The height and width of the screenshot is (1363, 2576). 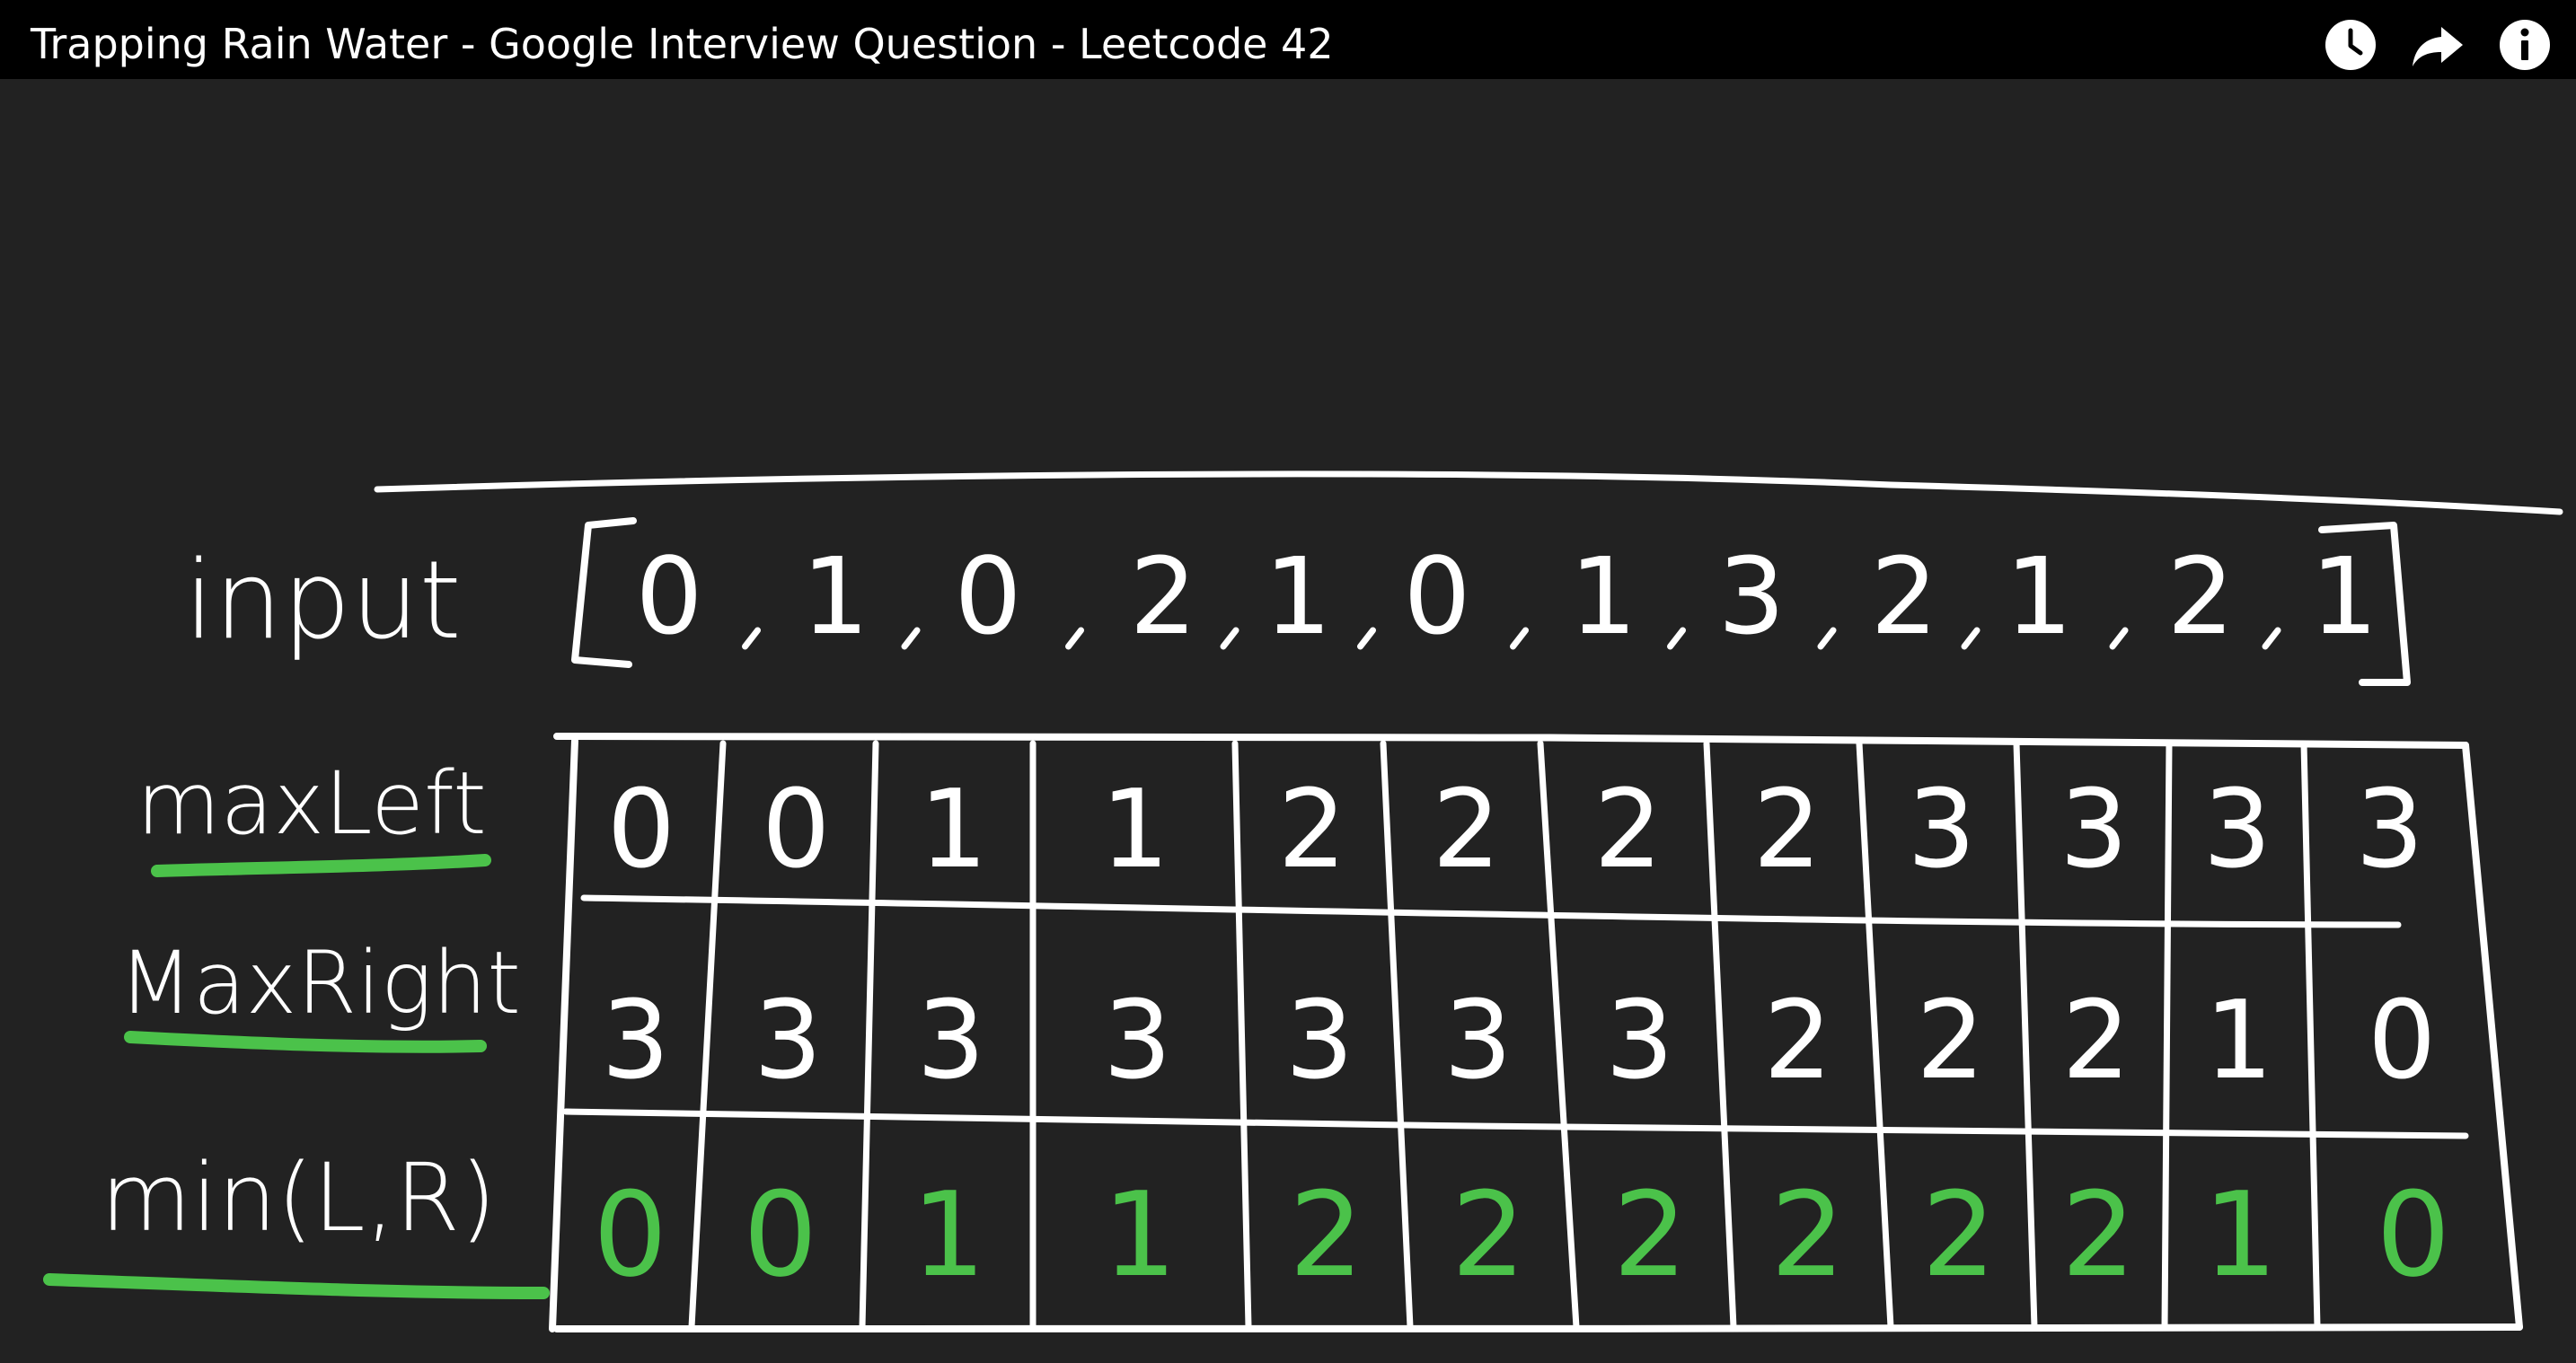 I want to click on input-value: 3, so click(x=1751, y=596).